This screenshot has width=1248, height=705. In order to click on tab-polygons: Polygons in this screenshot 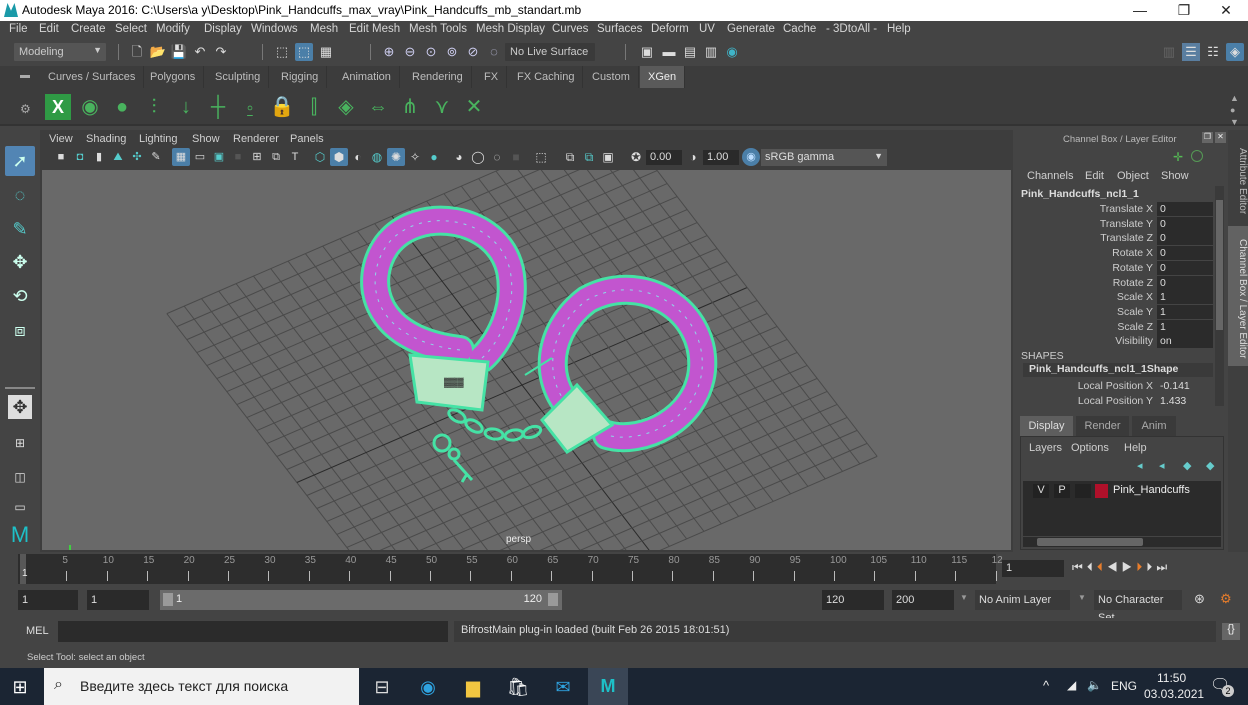, I will do `click(173, 77)`.